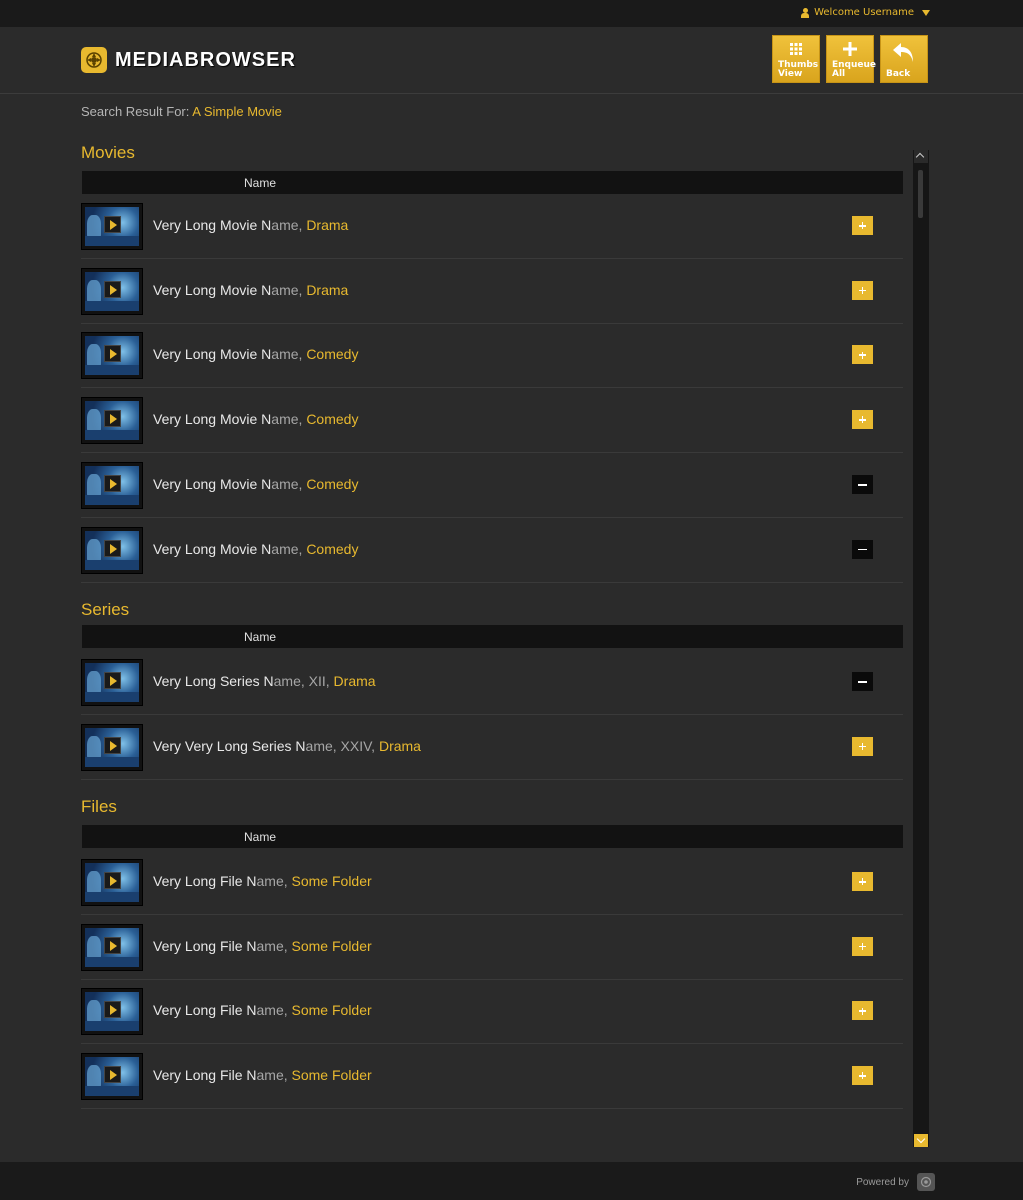 Image resolution: width=1023 pixels, height=1200 pixels. Describe the element at coordinates (926, 1182) in the screenshot. I see `mediabrowser-logo-icon` at that location.